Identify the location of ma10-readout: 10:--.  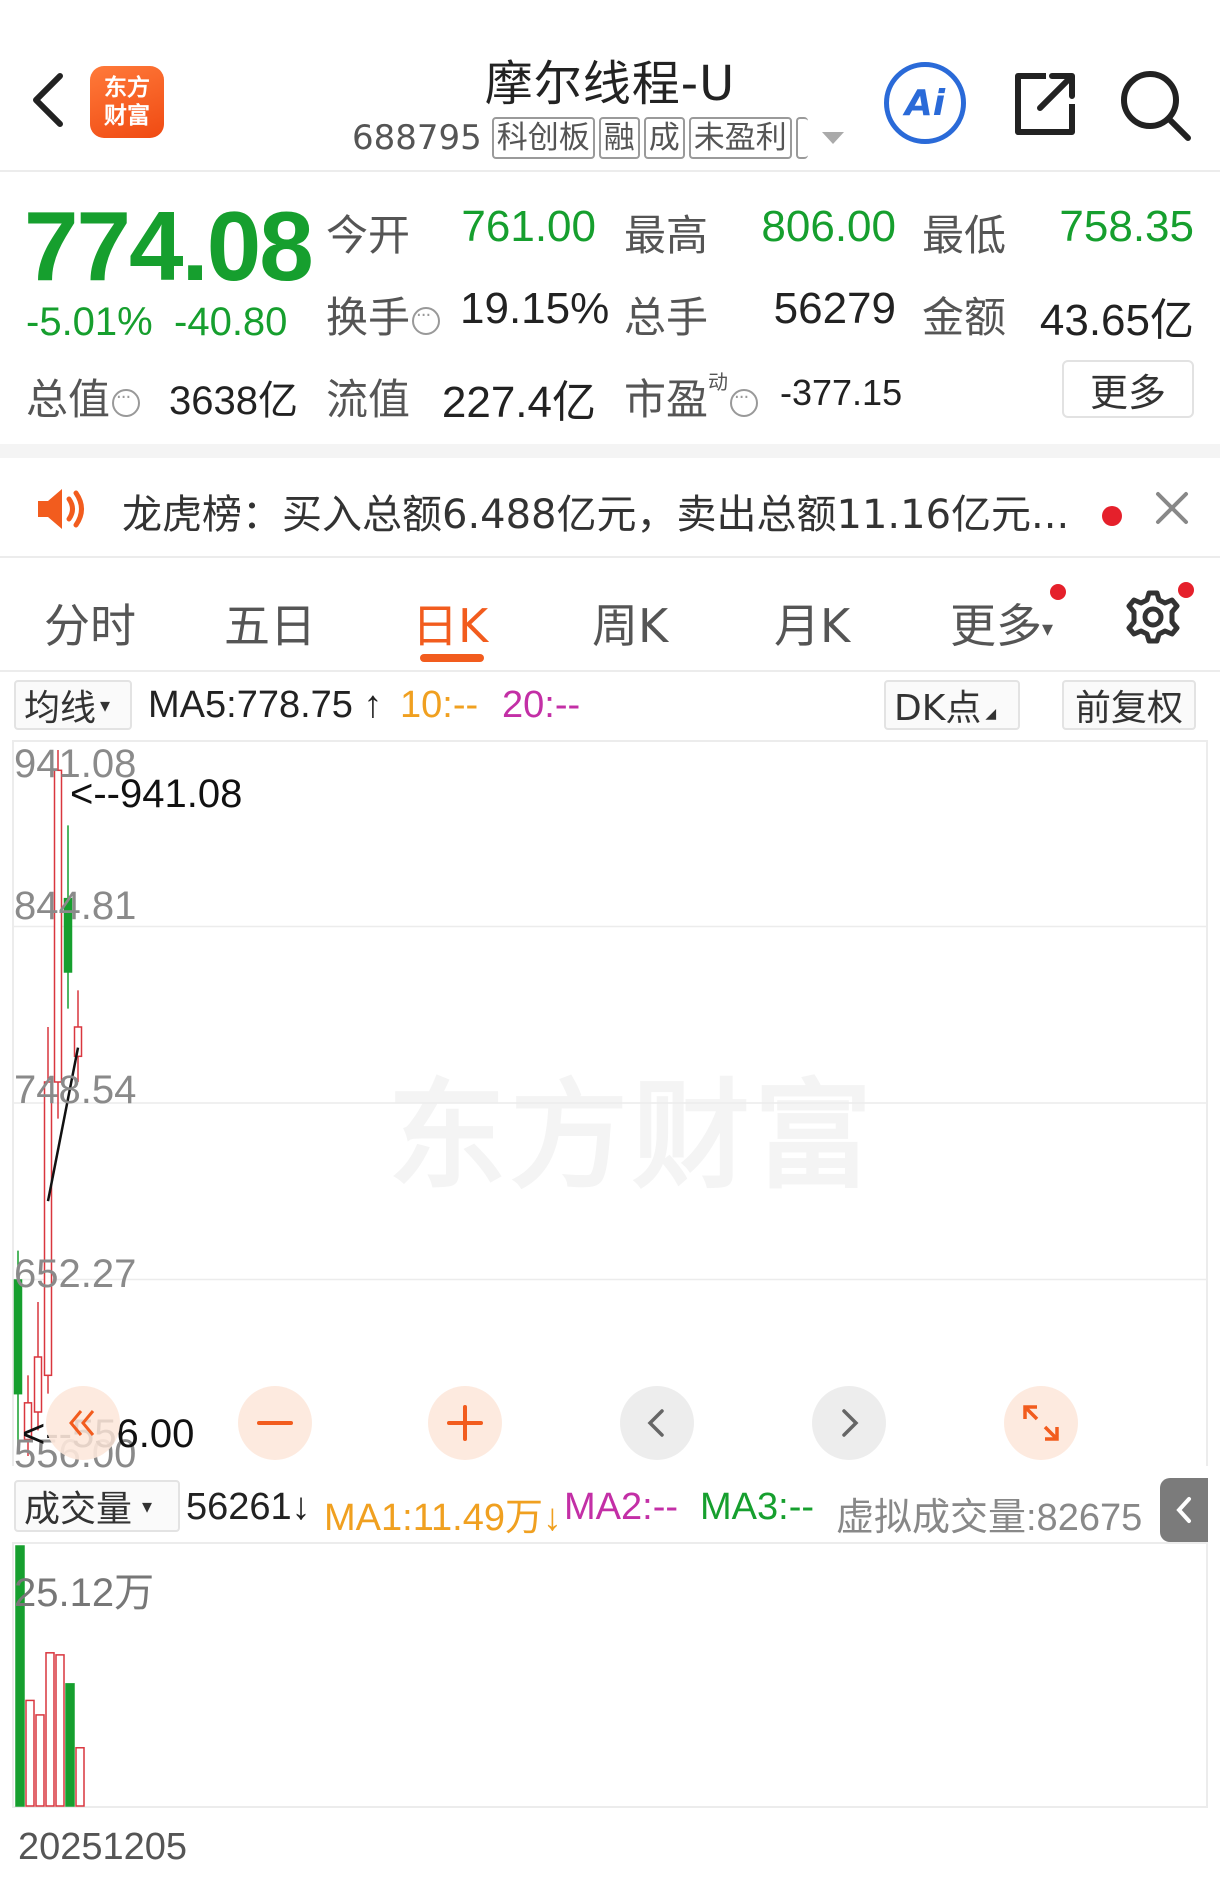
(439, 705).